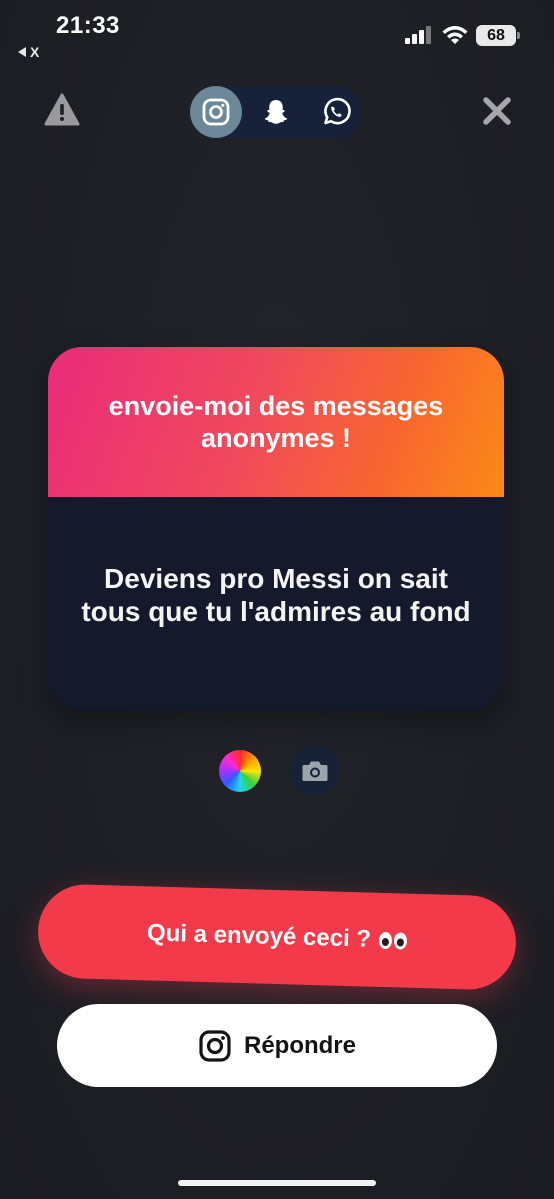 The width and height of the screenshot is (554, 1199). I want to click on back-triangle-icon, so click(22, 52).